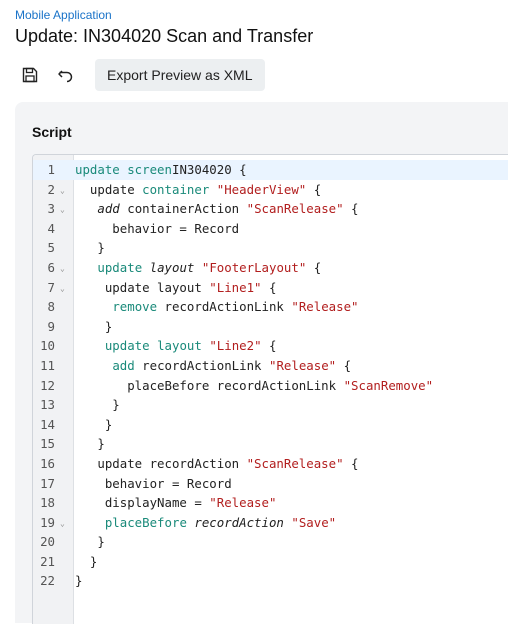 Image resolution: width=508 pixels, height=624 pixels. I want to click on code-text: update screenIN304020 {, so click(161, 169).